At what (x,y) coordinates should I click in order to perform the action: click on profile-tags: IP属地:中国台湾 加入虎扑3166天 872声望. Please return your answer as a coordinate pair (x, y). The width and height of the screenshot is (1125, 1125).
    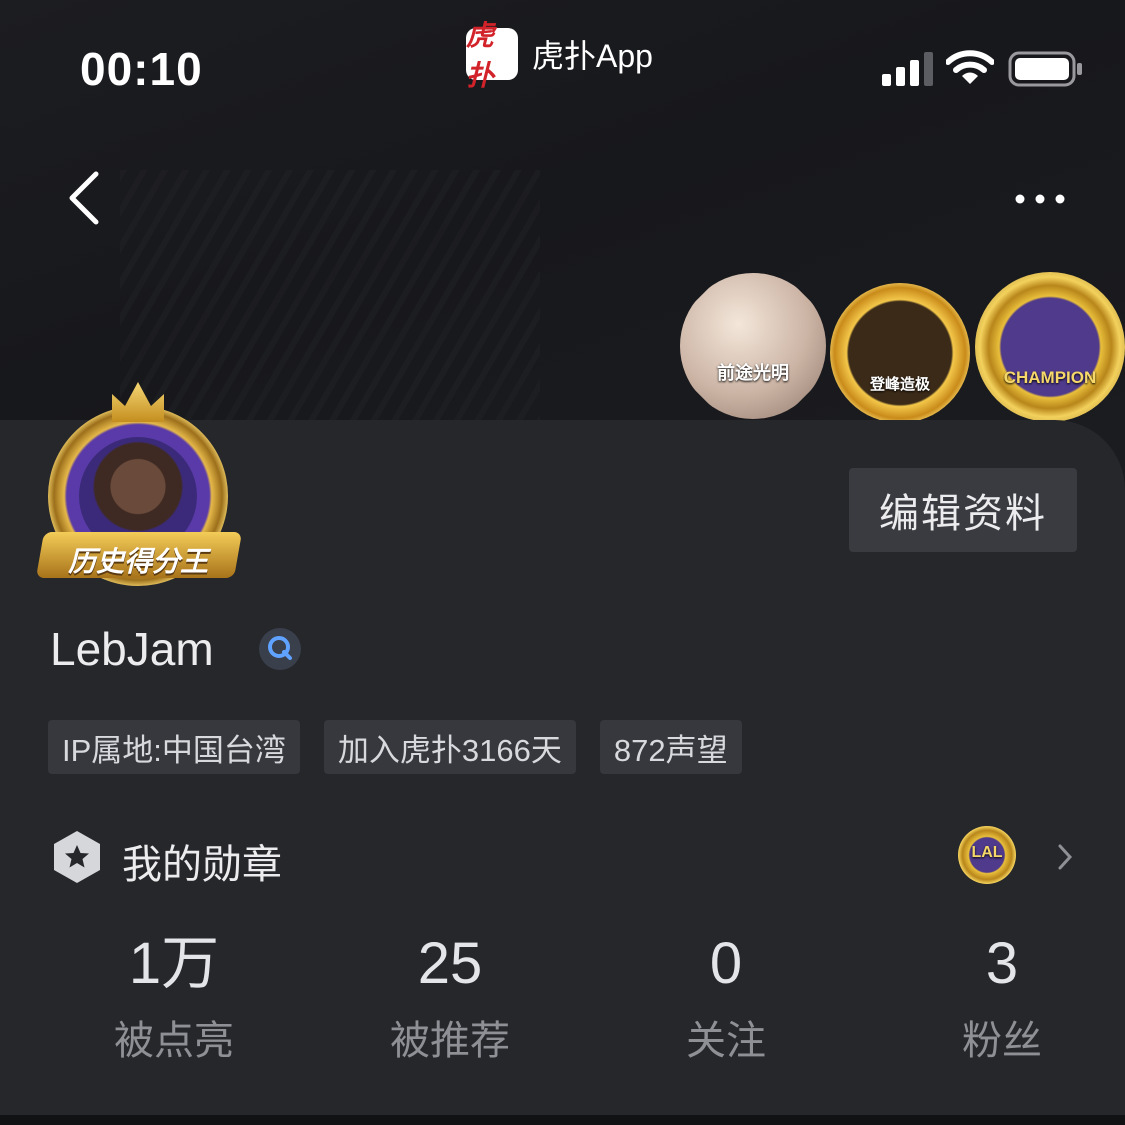
    Looking at the image, I should click on (395, 747).